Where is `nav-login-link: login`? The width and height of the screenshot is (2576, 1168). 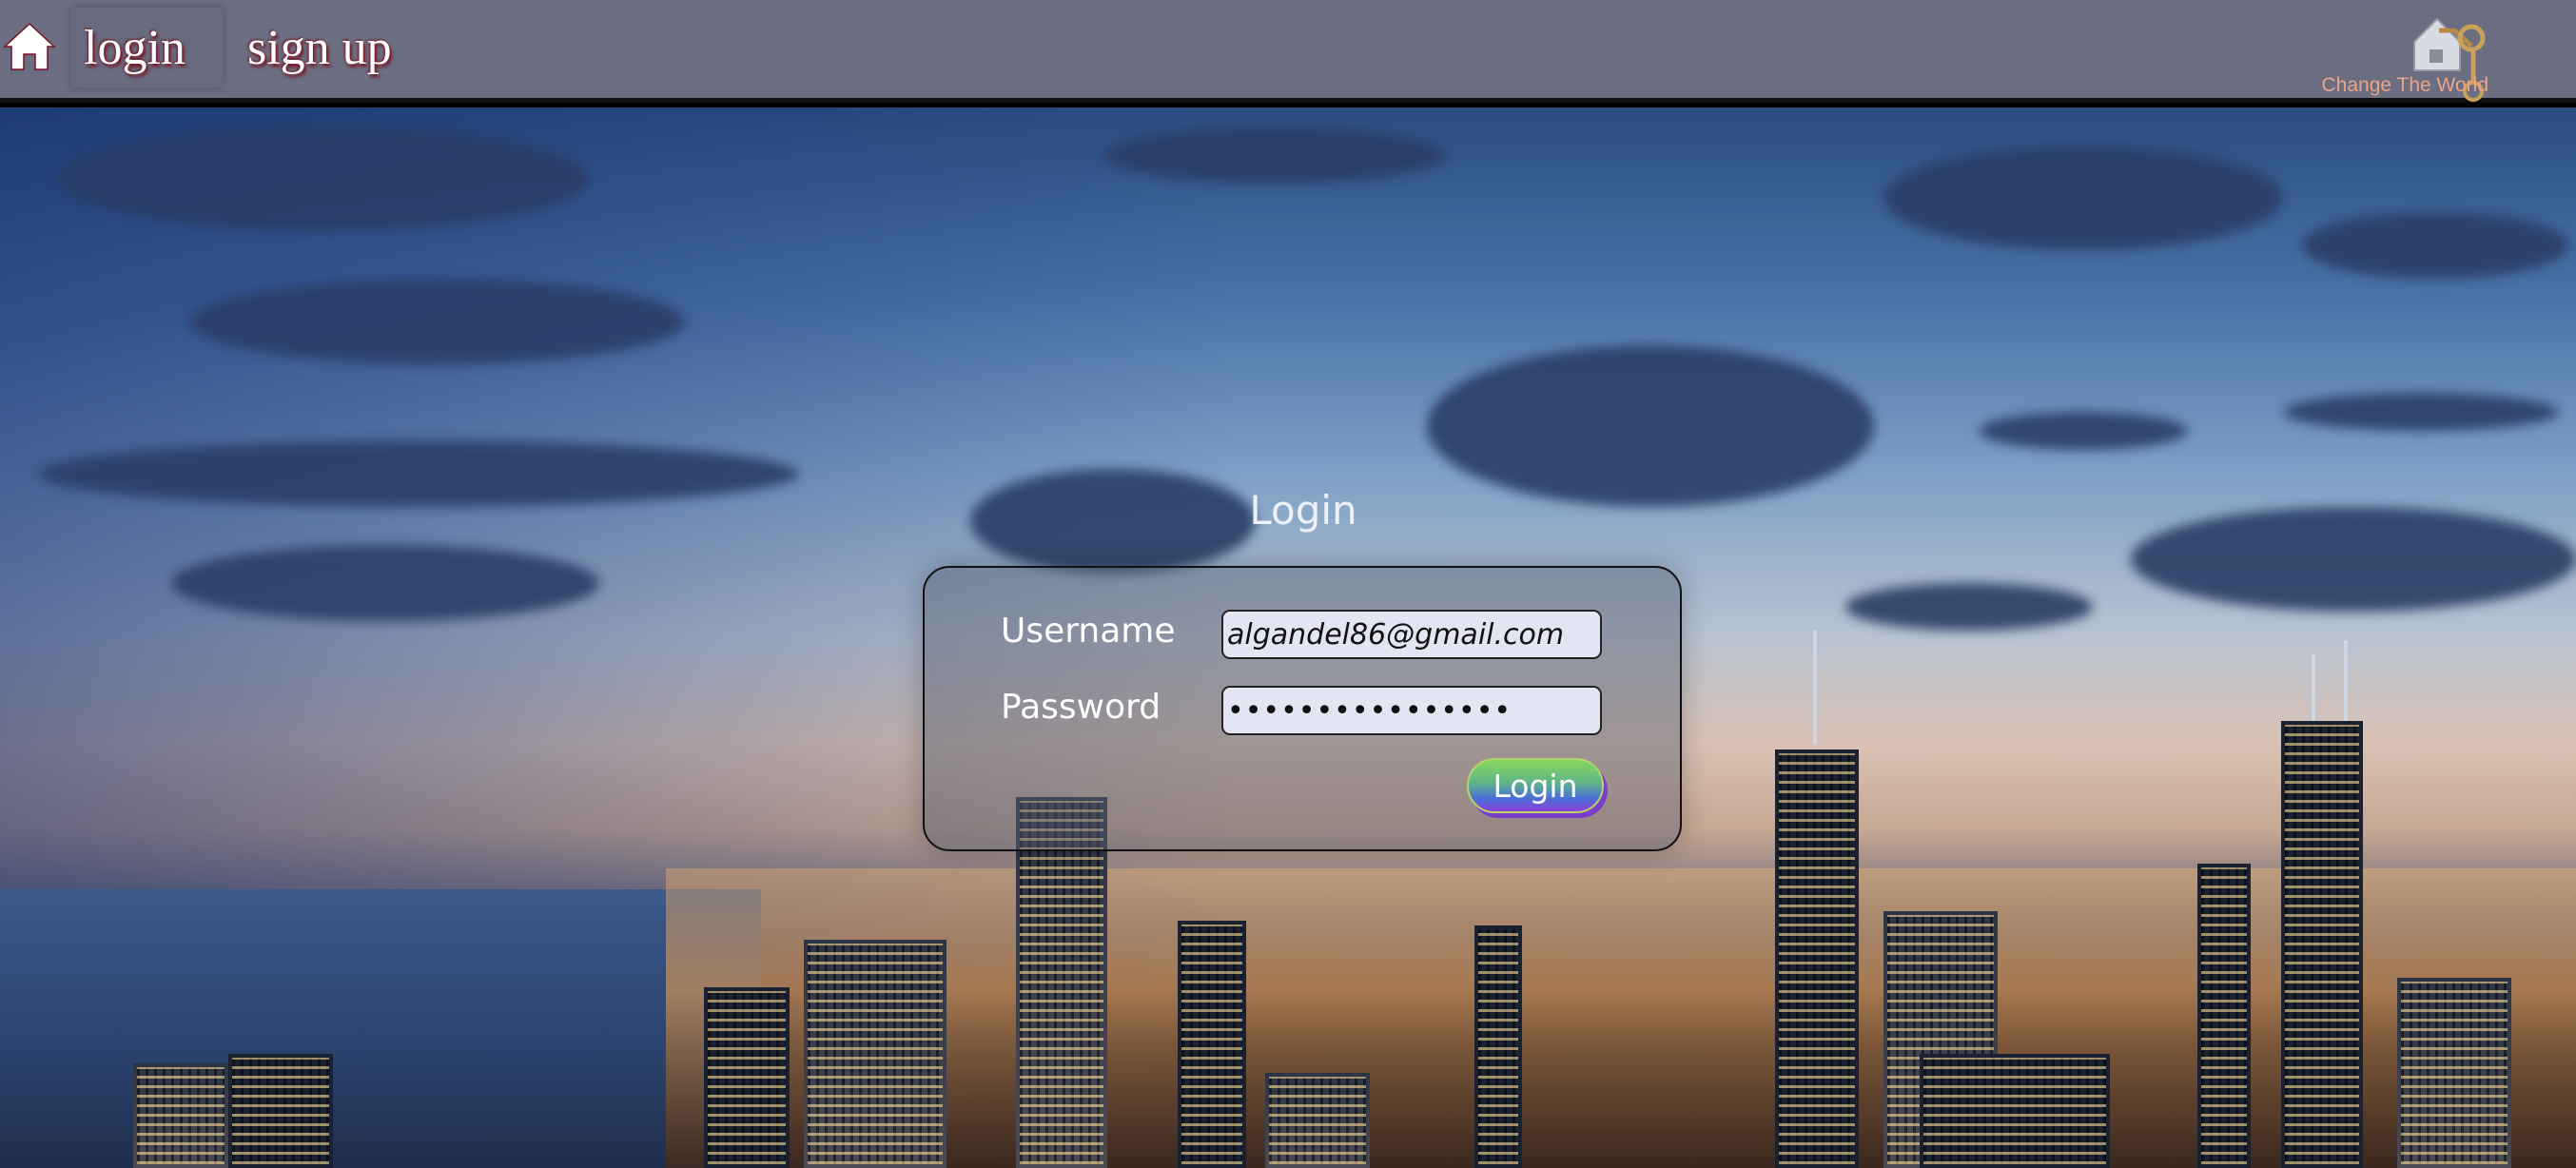 nav-login-link: login is located at coordinates (147, 48).